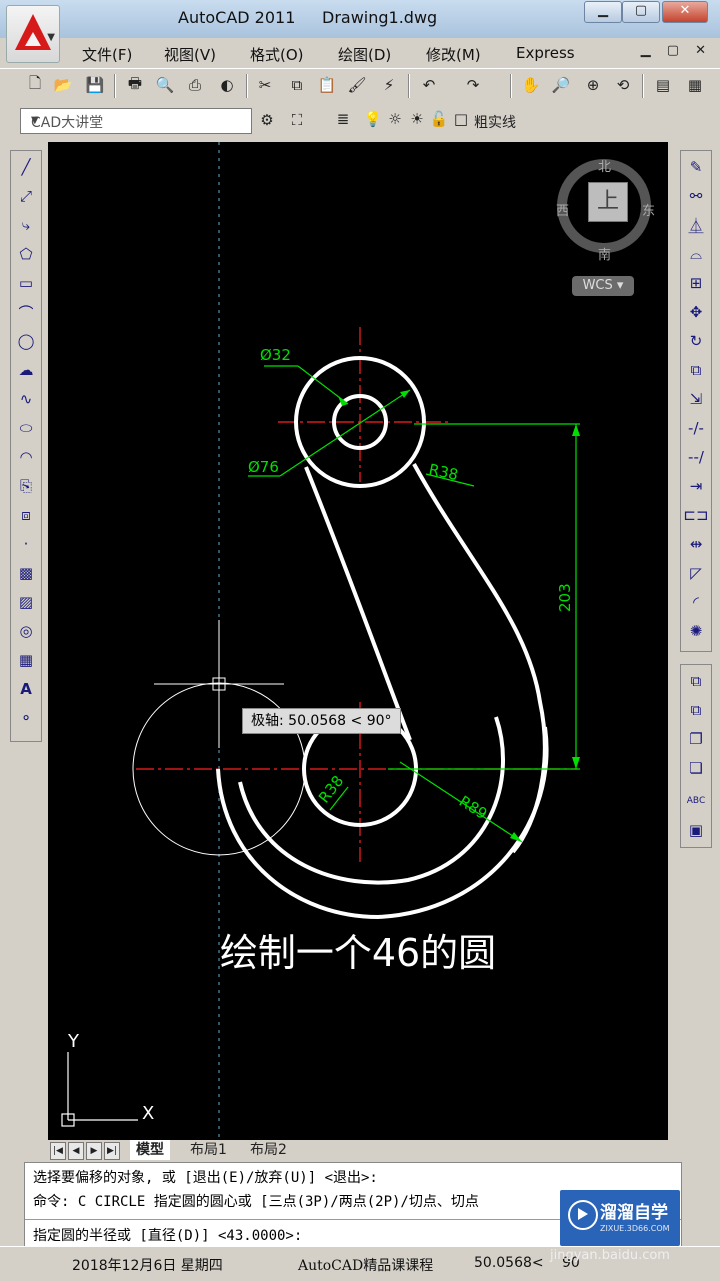 This screenshot has width=720, height=1281. Describe the element at coordinates (94, 1151) in the screenshot. I see `next-tab-icon: ▶` at that location.